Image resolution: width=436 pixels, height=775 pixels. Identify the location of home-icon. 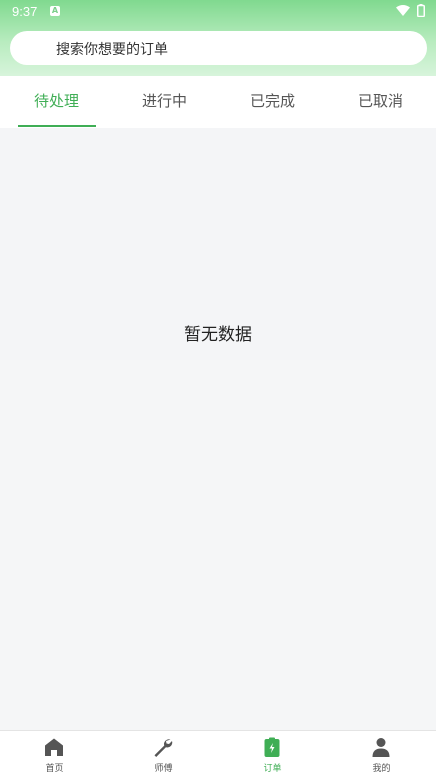
(54, 747).